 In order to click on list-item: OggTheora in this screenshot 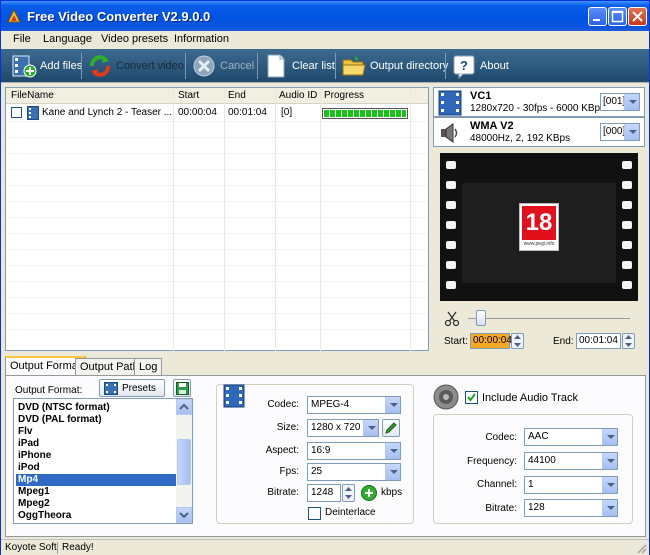, I will do `click(96, 516)`.